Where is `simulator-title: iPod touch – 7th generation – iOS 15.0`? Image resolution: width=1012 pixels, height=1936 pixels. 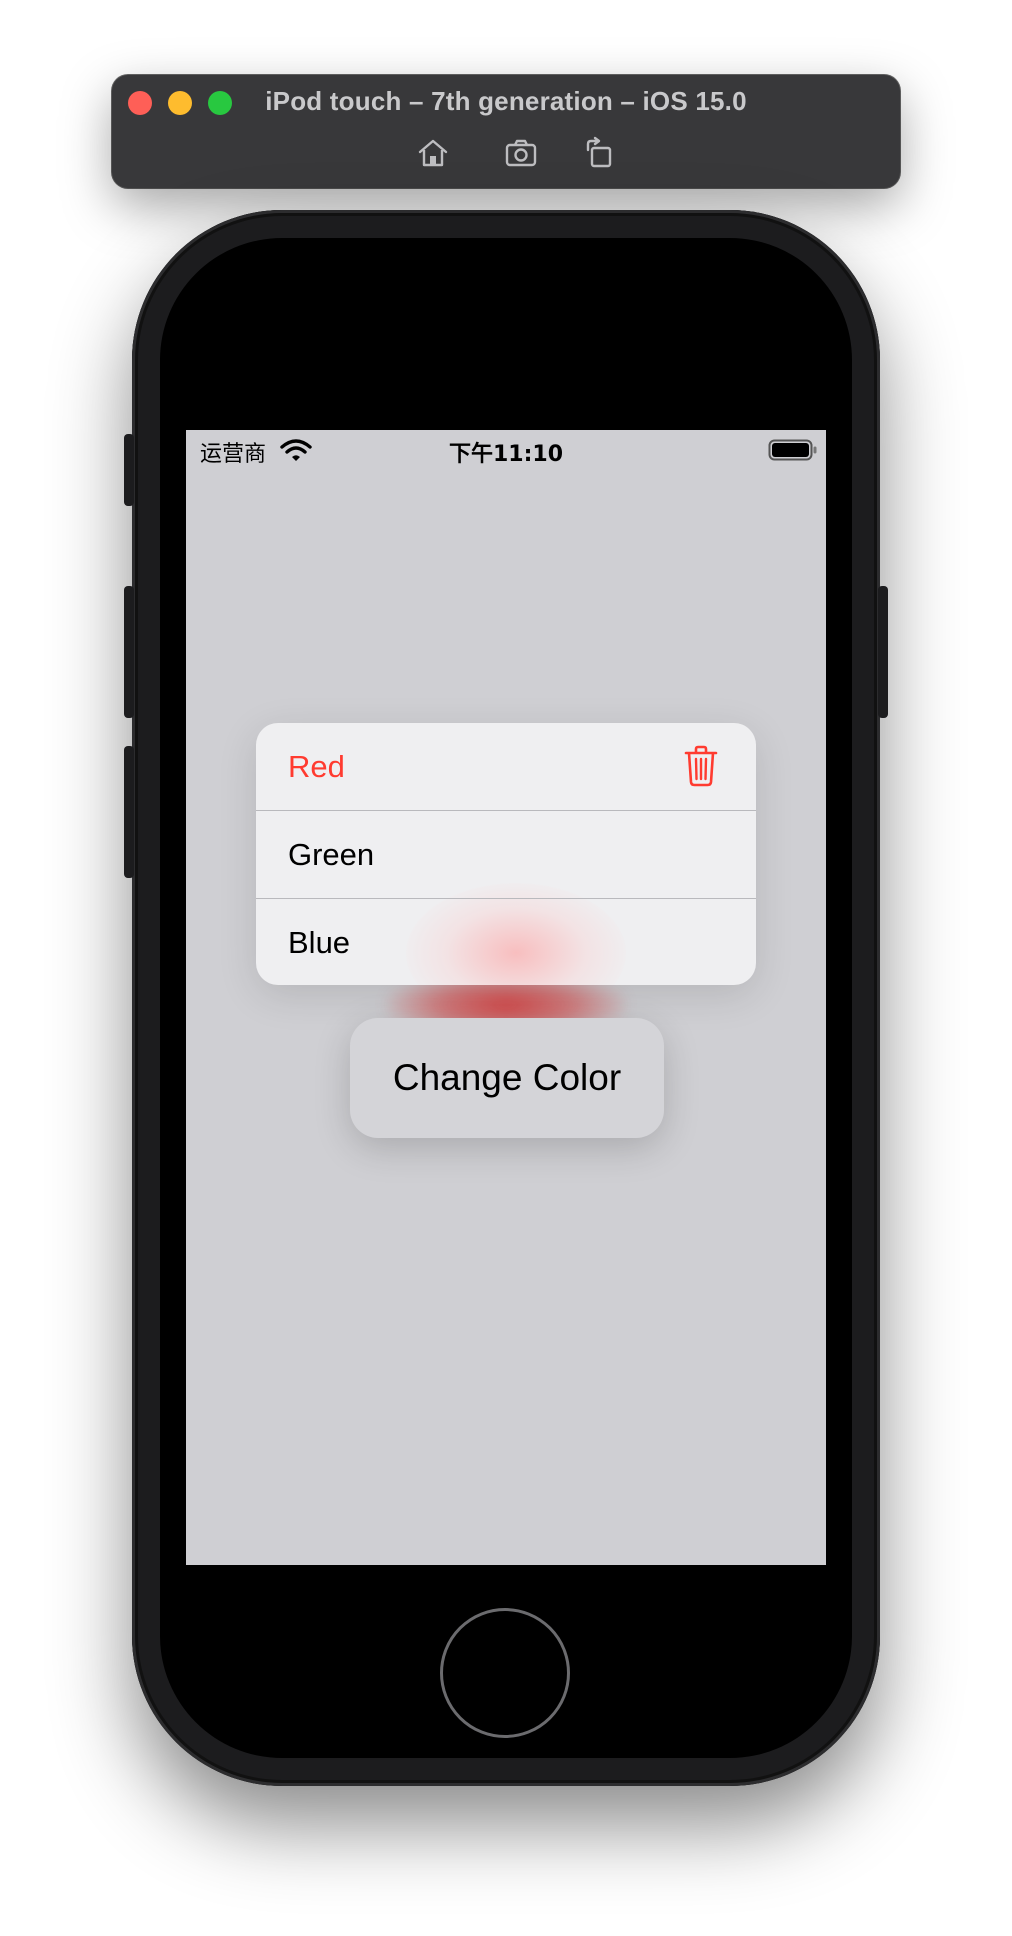 simulator-title: iPod touch – 7th generation – iOS 15.0 is located at coordinates (506, 101).